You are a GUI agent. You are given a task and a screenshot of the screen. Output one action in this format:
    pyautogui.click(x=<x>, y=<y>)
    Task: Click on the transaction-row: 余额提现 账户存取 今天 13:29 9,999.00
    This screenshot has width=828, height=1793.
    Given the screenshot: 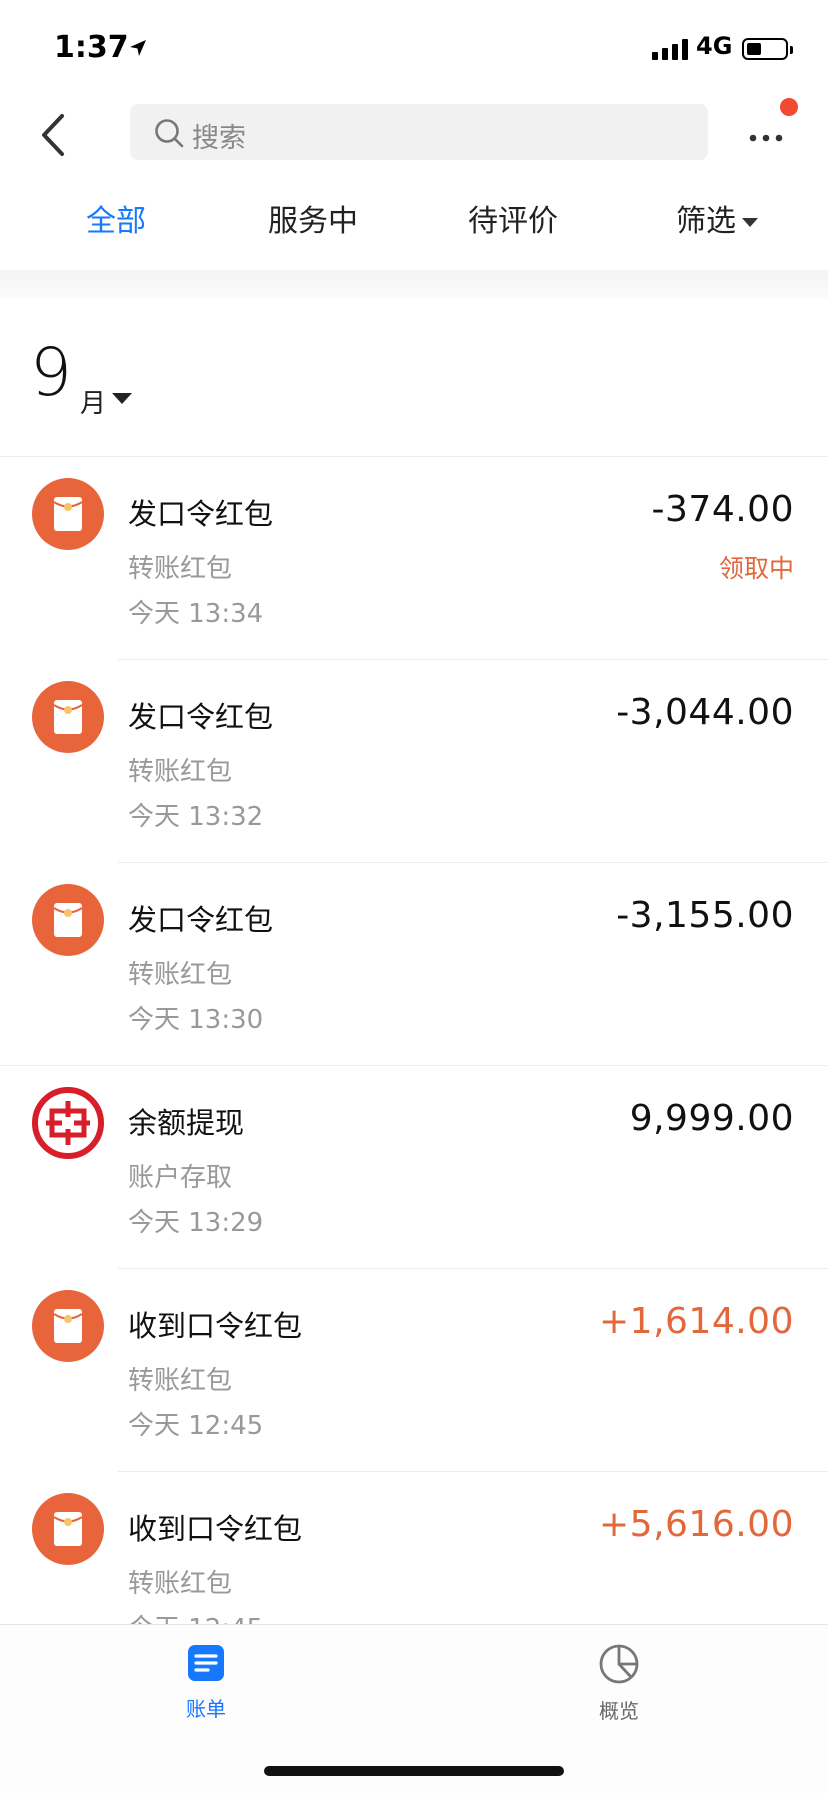 What is the action you would take?
    pyautogui.click(x=414, y=1167)
    